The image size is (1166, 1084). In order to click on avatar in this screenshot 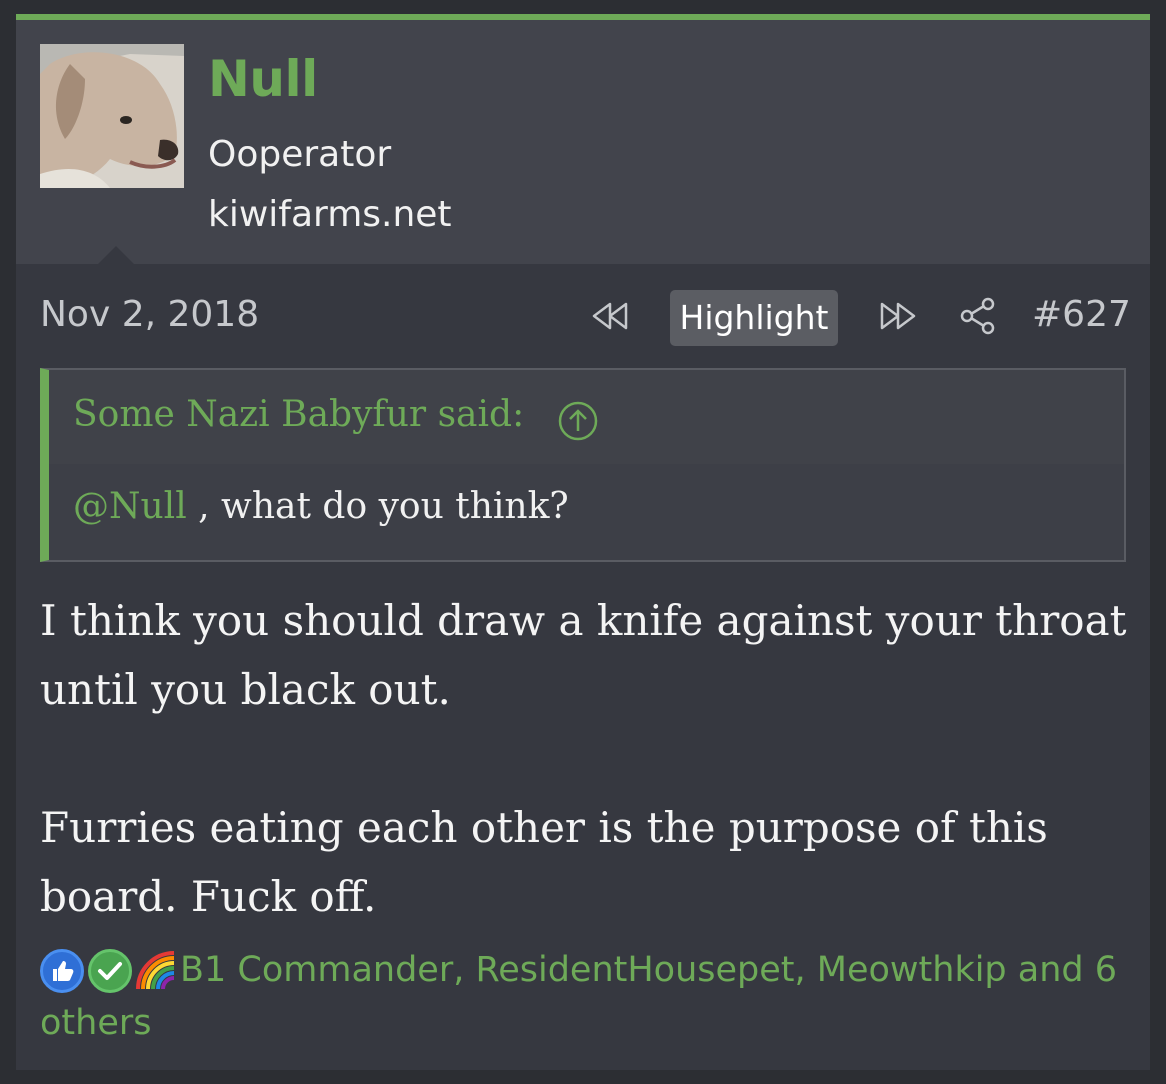, I will do `click(112, 116)`.